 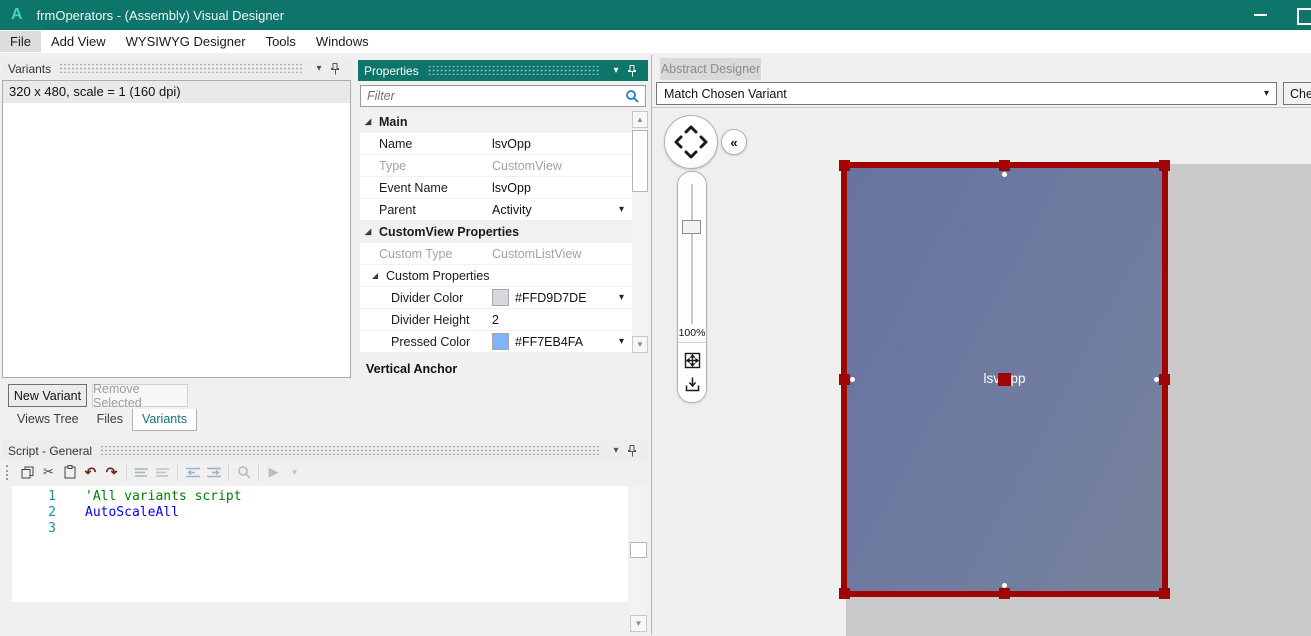 I want to click on pan-navigation-pad, so click(x=691, y=142).